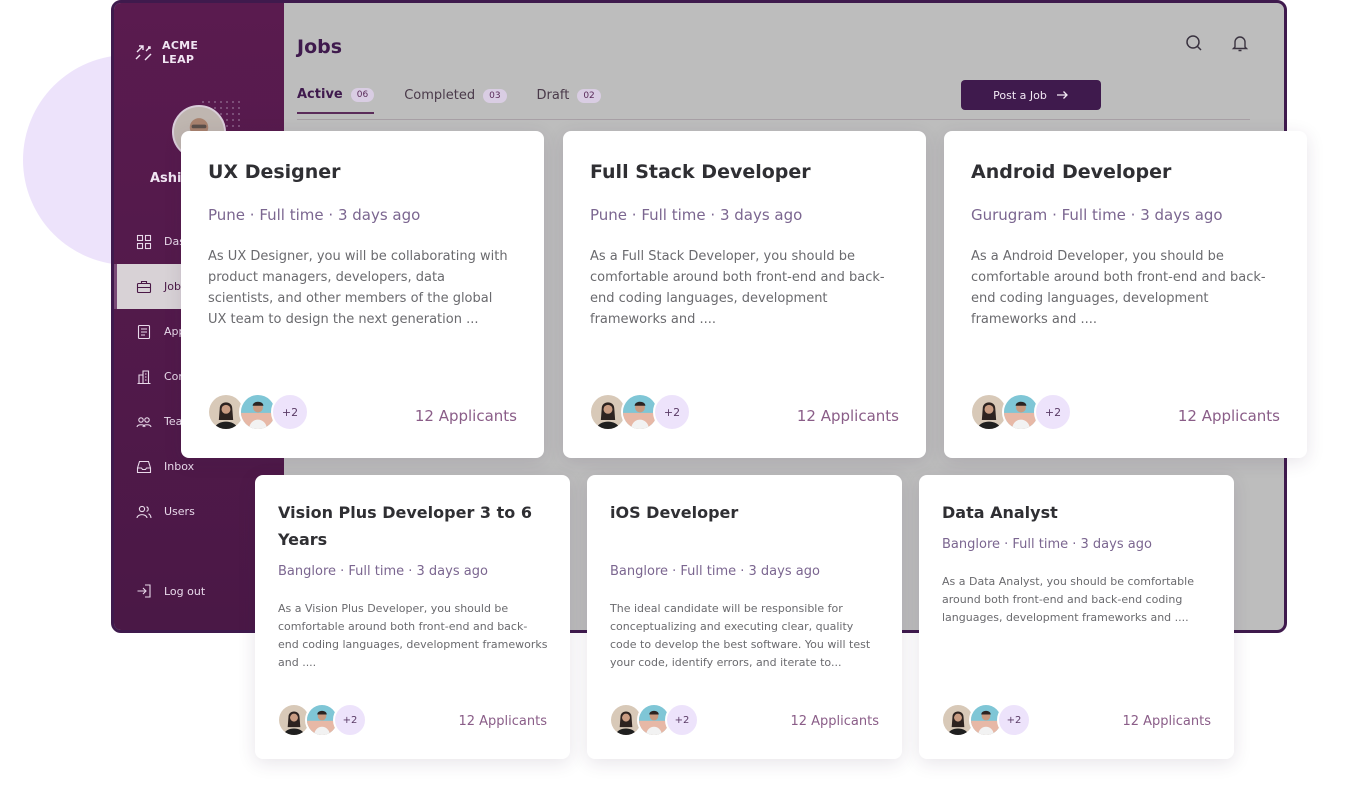 This screenshot has width=1354, height=804. What do you see at coordinates (173, 421) in the screenshot?
I see `sidebar-item-label: Tea` at bounding box center [173, 421].